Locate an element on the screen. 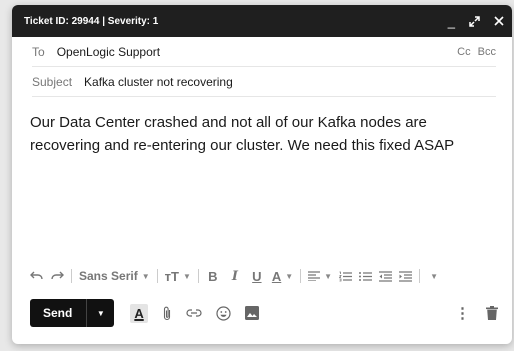 The image size is (514, 351). close-icon is located at coordinates (499, 21).